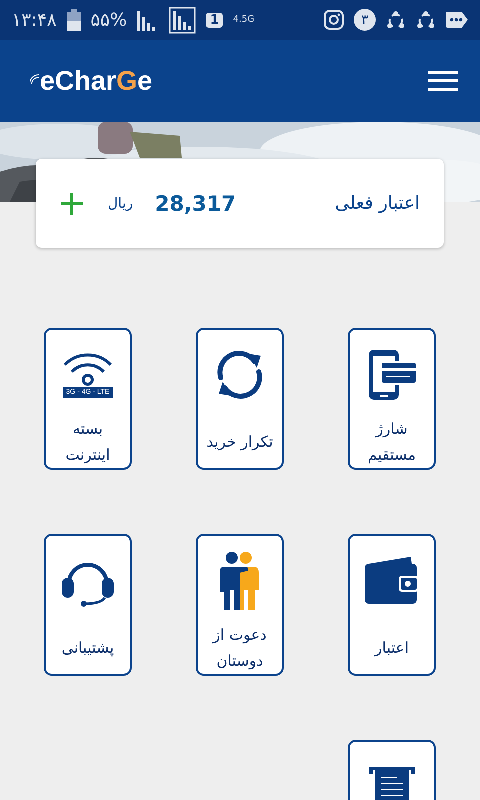  I want to click on currency-label: ریال, so click(121, 204).